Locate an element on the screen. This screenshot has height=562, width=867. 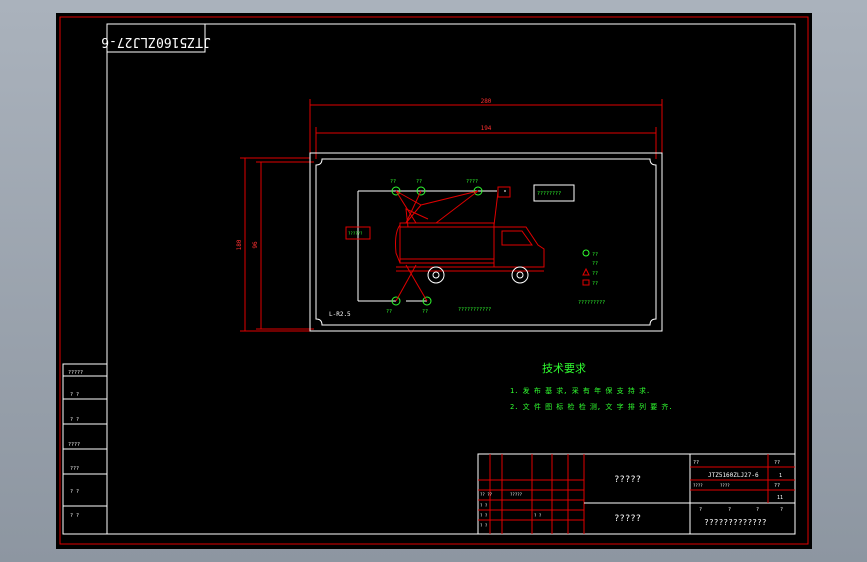
dim-text-overall-width: 280 is located at coordinates (486, 101).